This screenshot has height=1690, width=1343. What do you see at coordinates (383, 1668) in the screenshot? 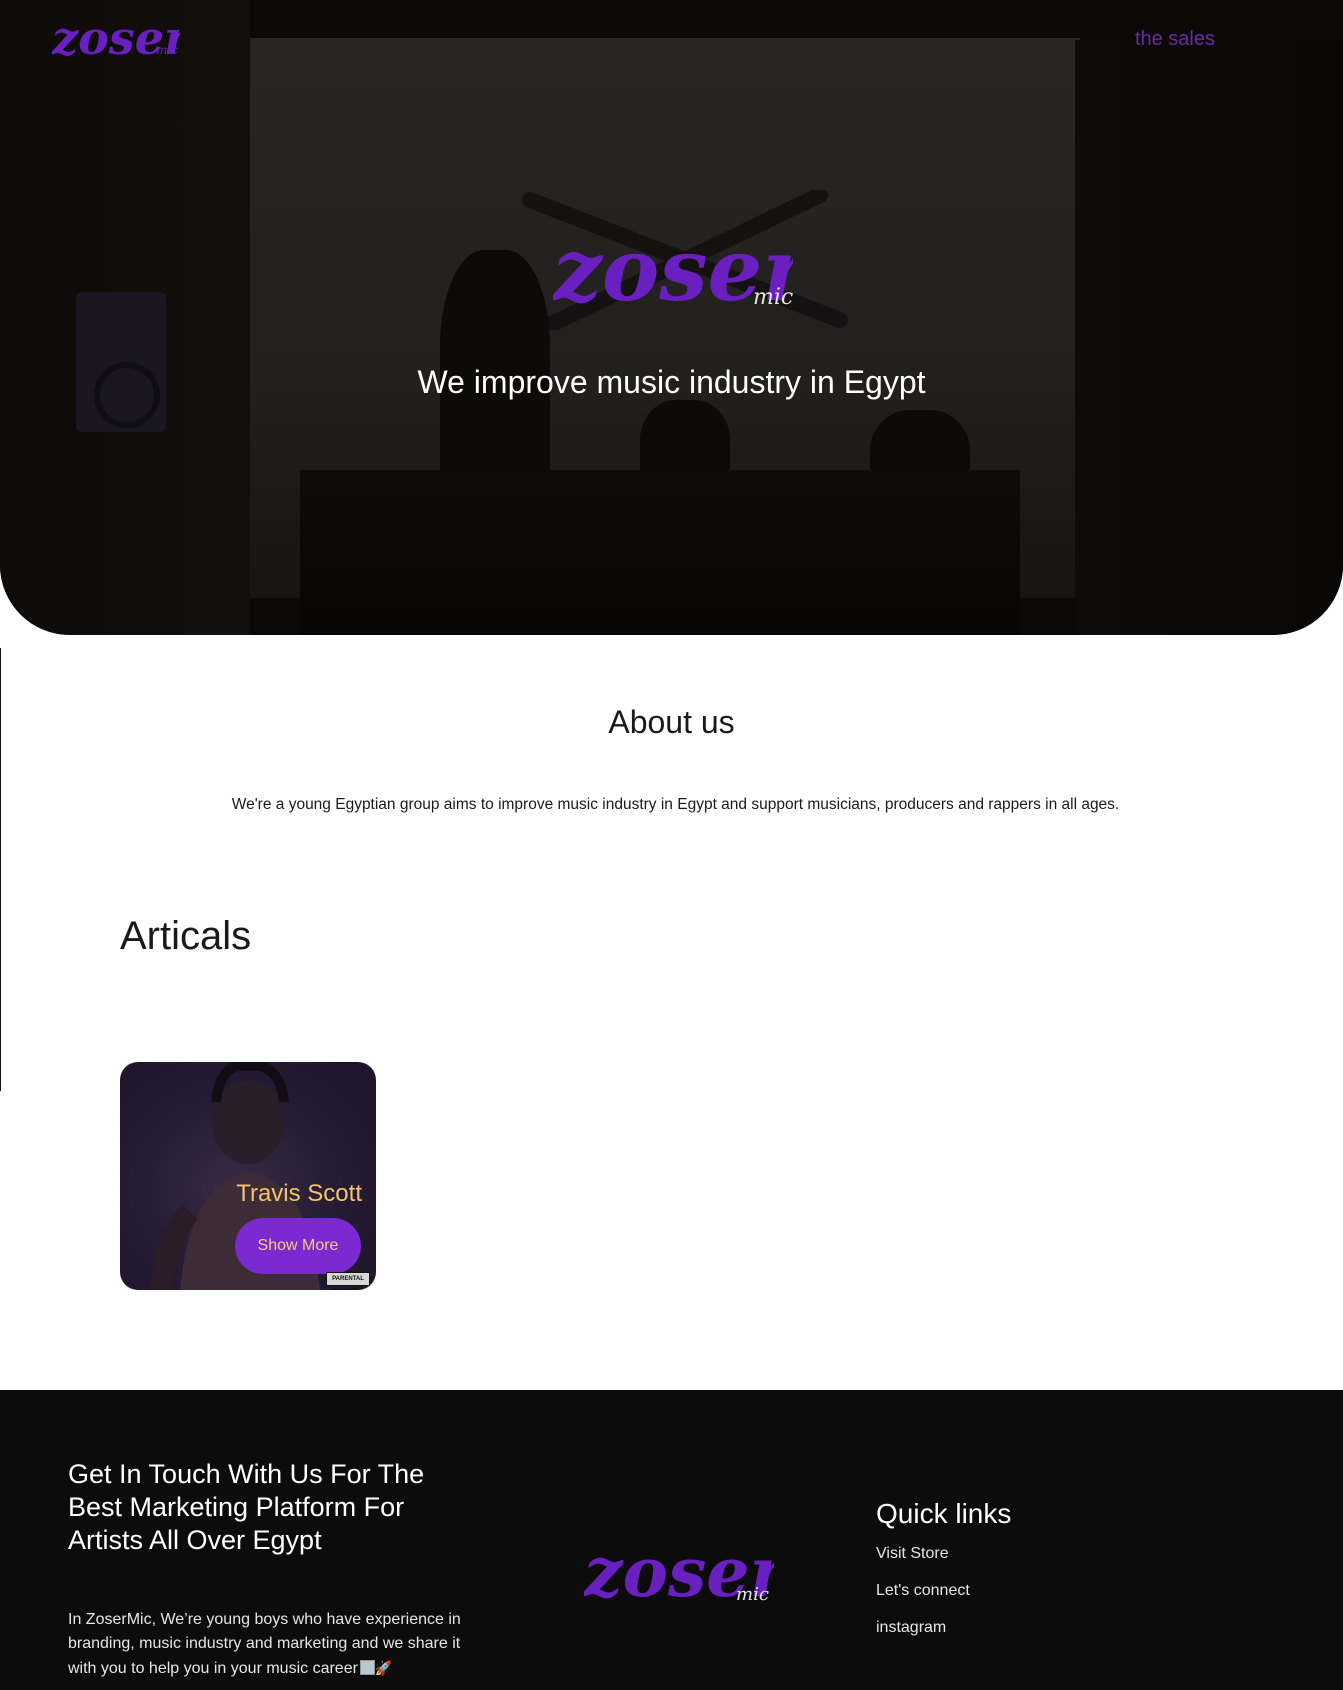
I see `rocket-icon: 🚀` at bounding box center [383, 1668].